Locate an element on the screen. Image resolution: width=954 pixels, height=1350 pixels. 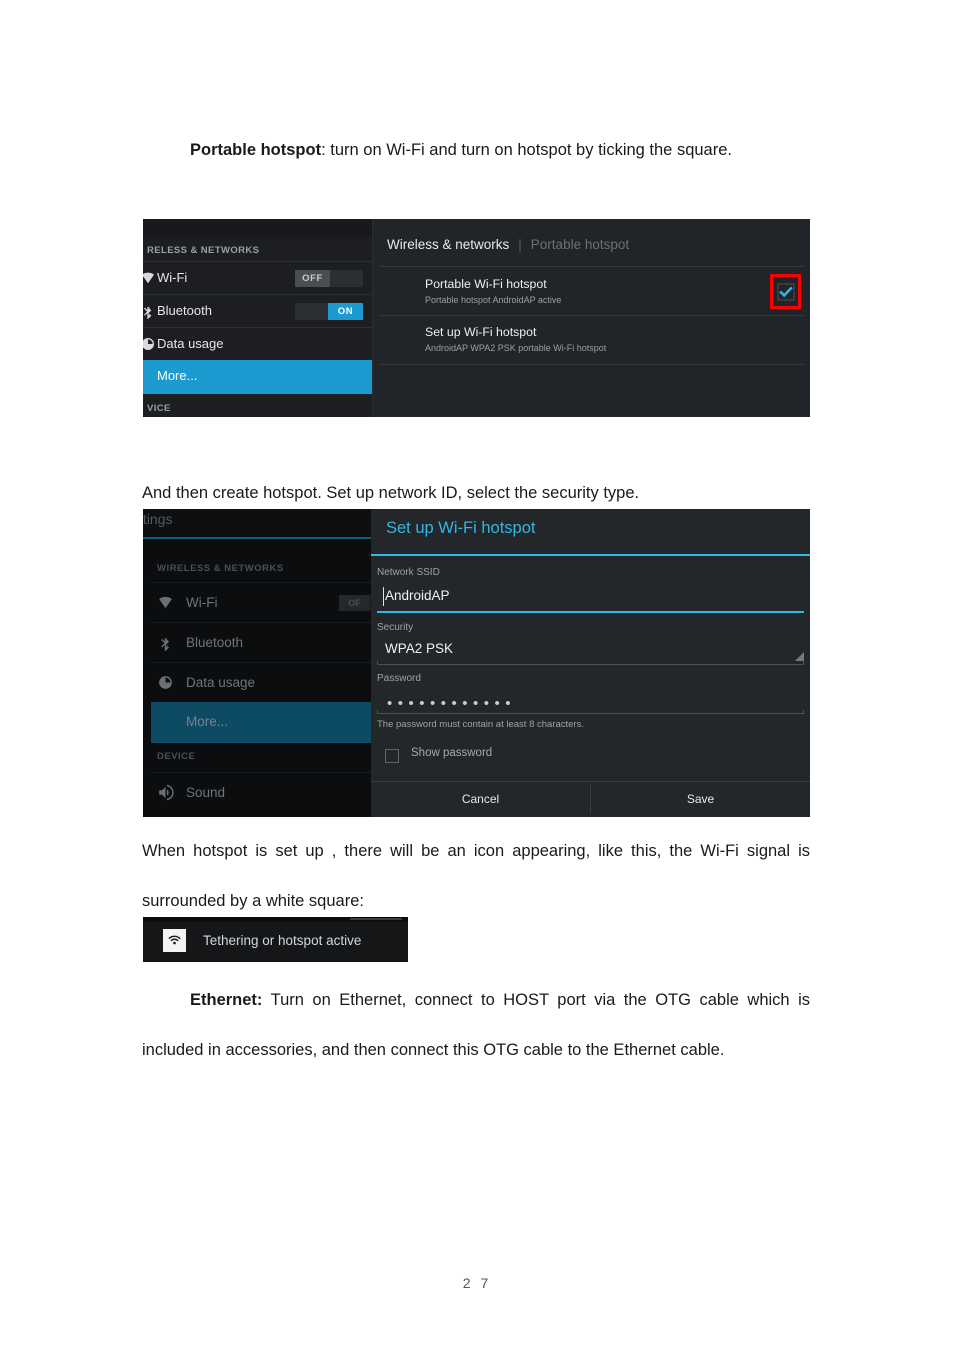
sidebar-section-header: RELESS & NETWORKS is located at coordinates (203, 250).